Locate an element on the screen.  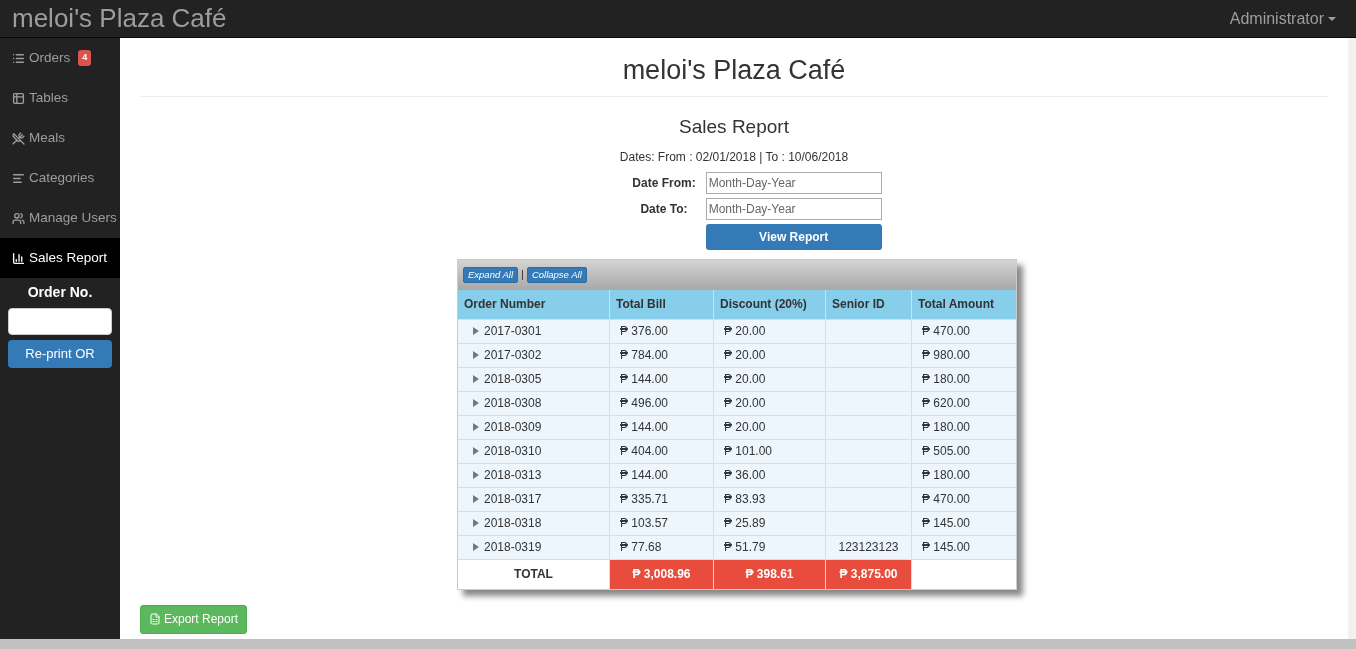
table-cell: ₱ 101.00 is located at coordinates (770, 451).